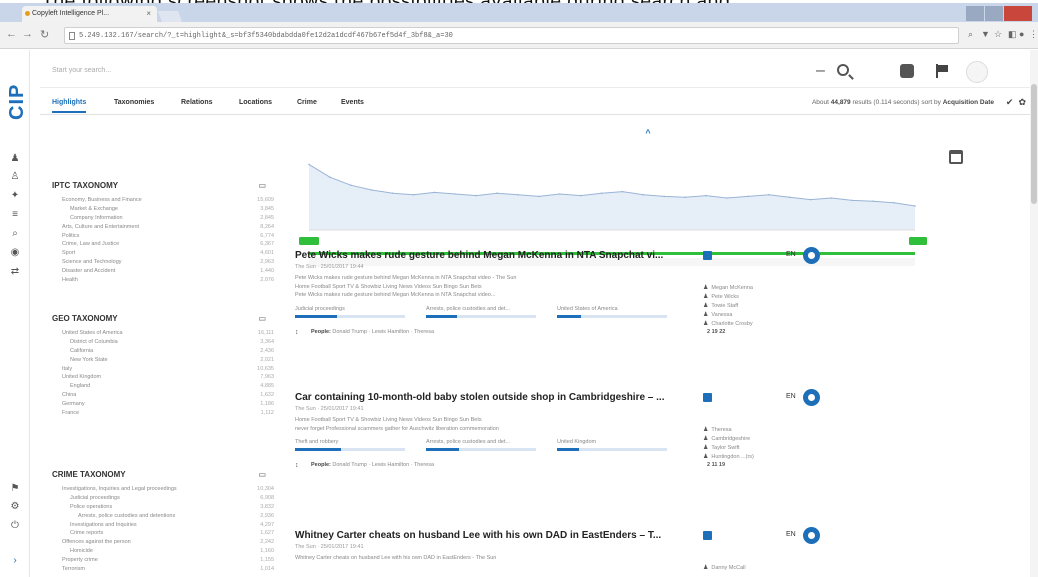 The width and height of the screenshot is (1038, 577). I want to click on search-icon, so click(843, 70).